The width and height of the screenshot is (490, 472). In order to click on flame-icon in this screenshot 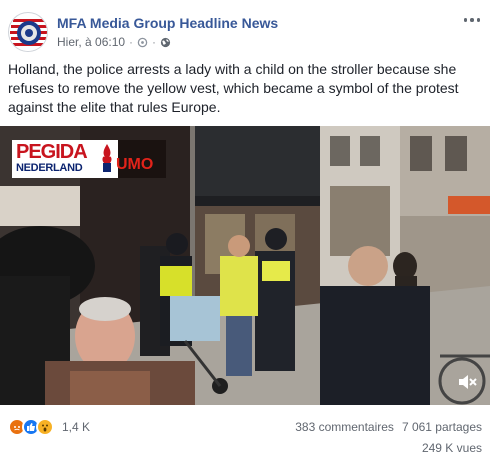, I will do `click(107, 158)`.